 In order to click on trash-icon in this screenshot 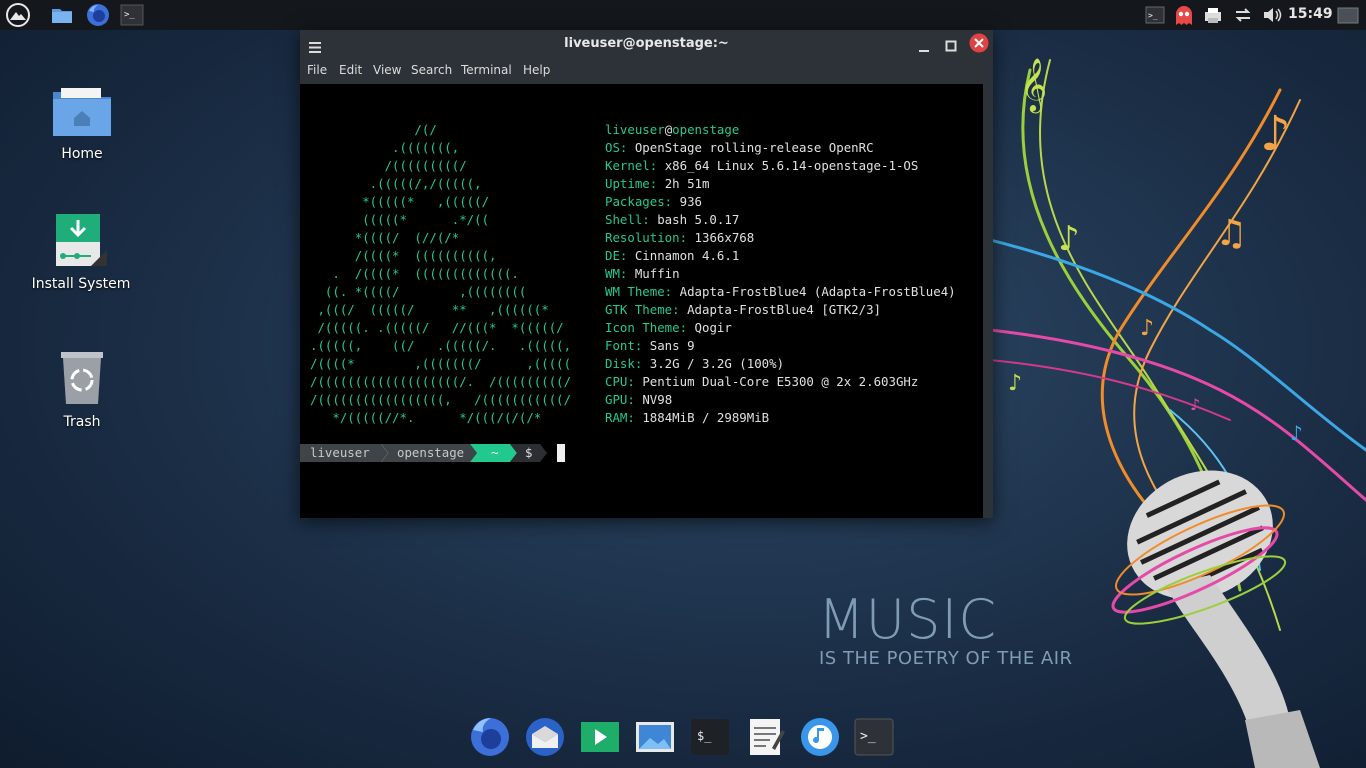, I will do `click(82, 378)`.